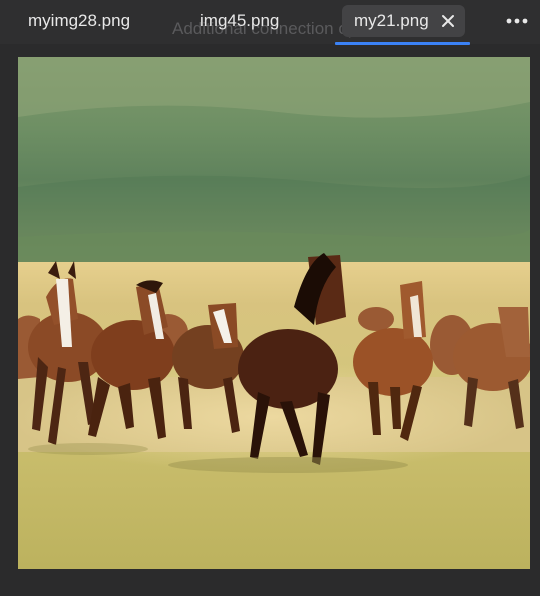 The width and height of the screenshot is (540, 596). Describe the element at coordinates (270, 584) in the screenshot. I see `viewer-bottom-strip` at that location.